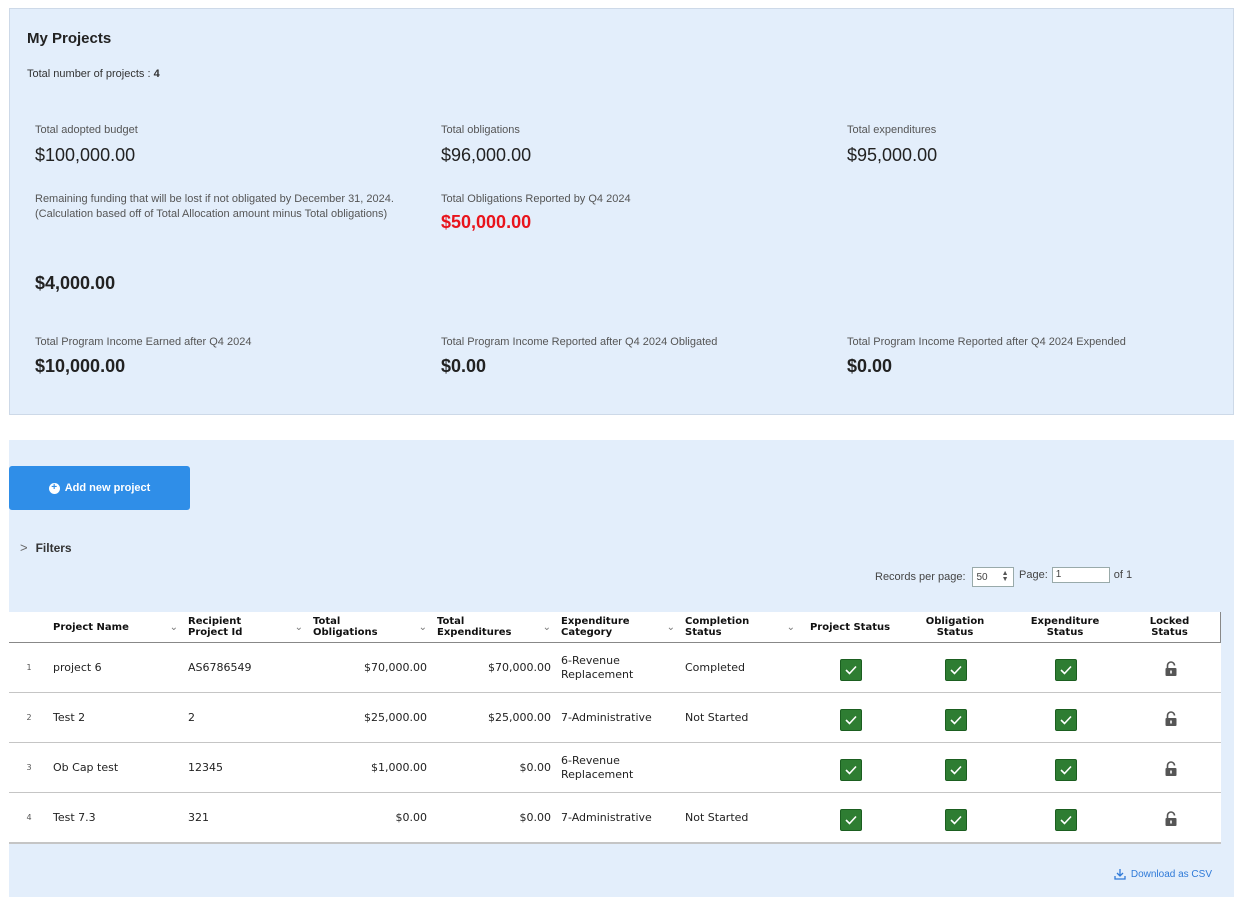 Image resolution: width=1245 pixels, height=897 pixels. I want to click on header-locked-status-label: Locked Status, so click(1169, 627).